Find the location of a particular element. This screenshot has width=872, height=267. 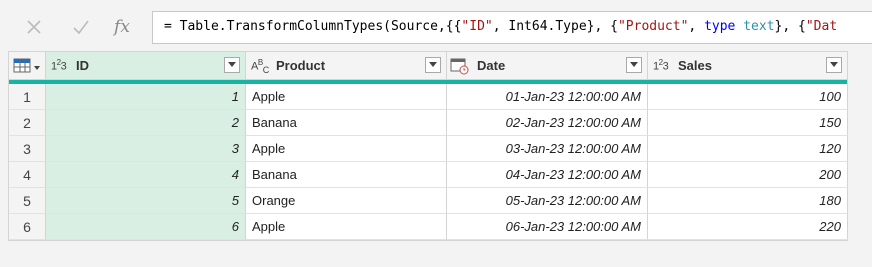

cell-date: 03-Jan-23 12:00:00 AM is located at coordinates (547, 149).